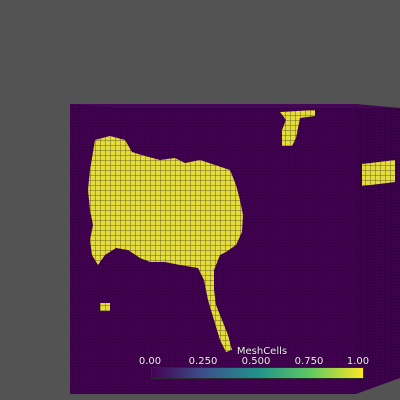 Image resolution: width=400 pixels, height=400 pixels. I want to click on legend-tick-0: 0.00, so click(150, 361).